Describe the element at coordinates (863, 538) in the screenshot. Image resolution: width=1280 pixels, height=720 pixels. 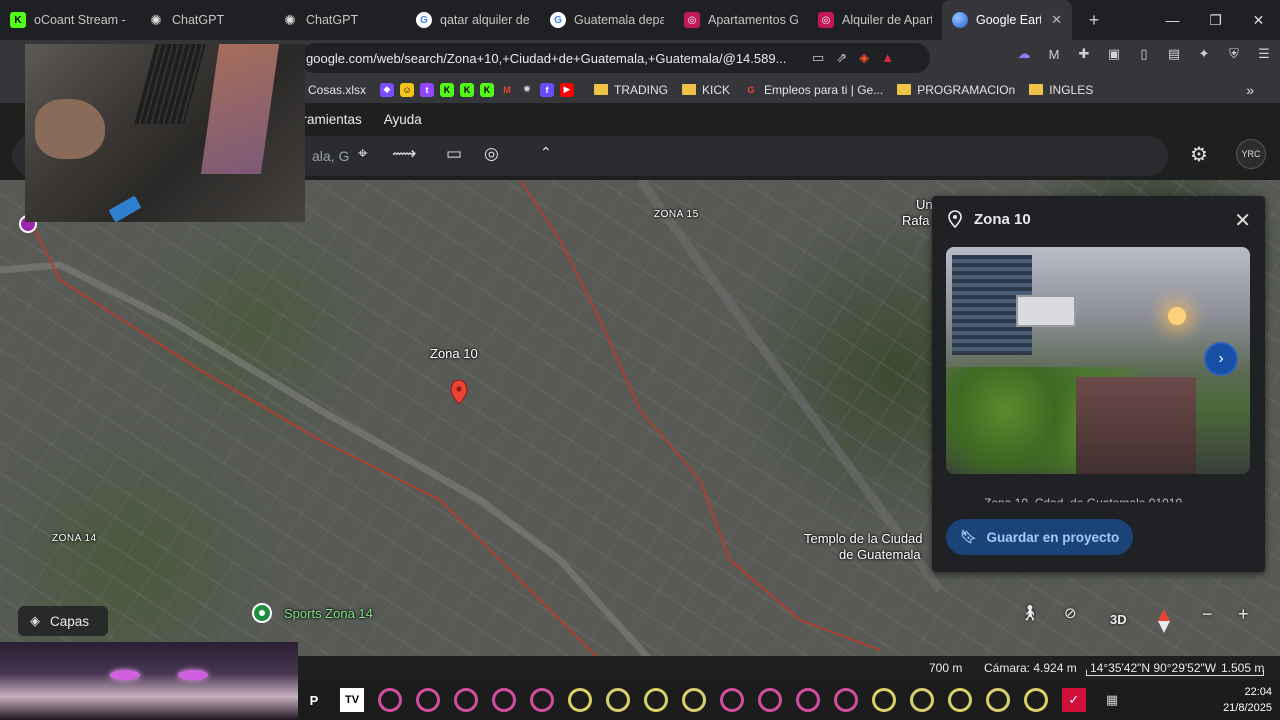
I see `map-label-templo: Templo de la Ciudad` at that location.